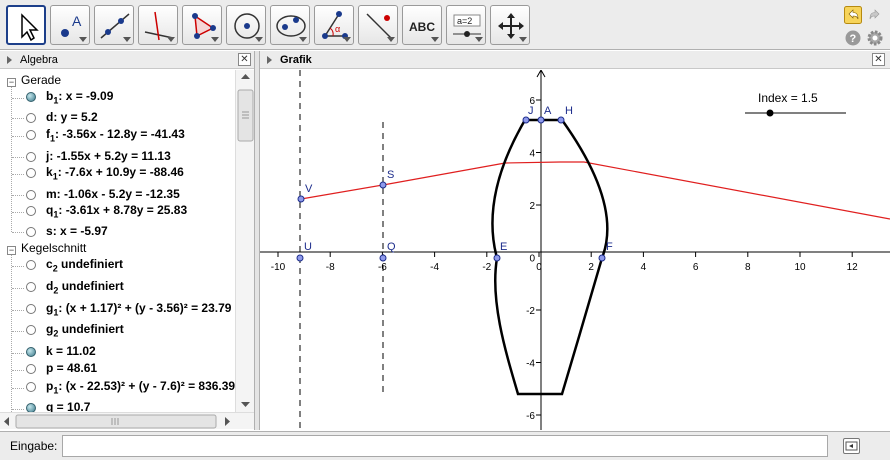 This screenshot has height=460, width=890. What do you see at coordinates (11, 159) in the screenshot?
I see `tree-connector` at bounding box center [11, 159].